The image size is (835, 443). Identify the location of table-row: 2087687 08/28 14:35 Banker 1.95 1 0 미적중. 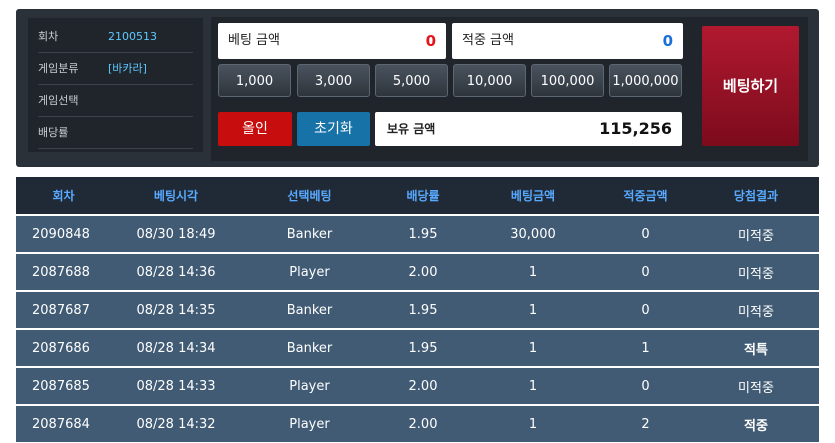
(417, 309).